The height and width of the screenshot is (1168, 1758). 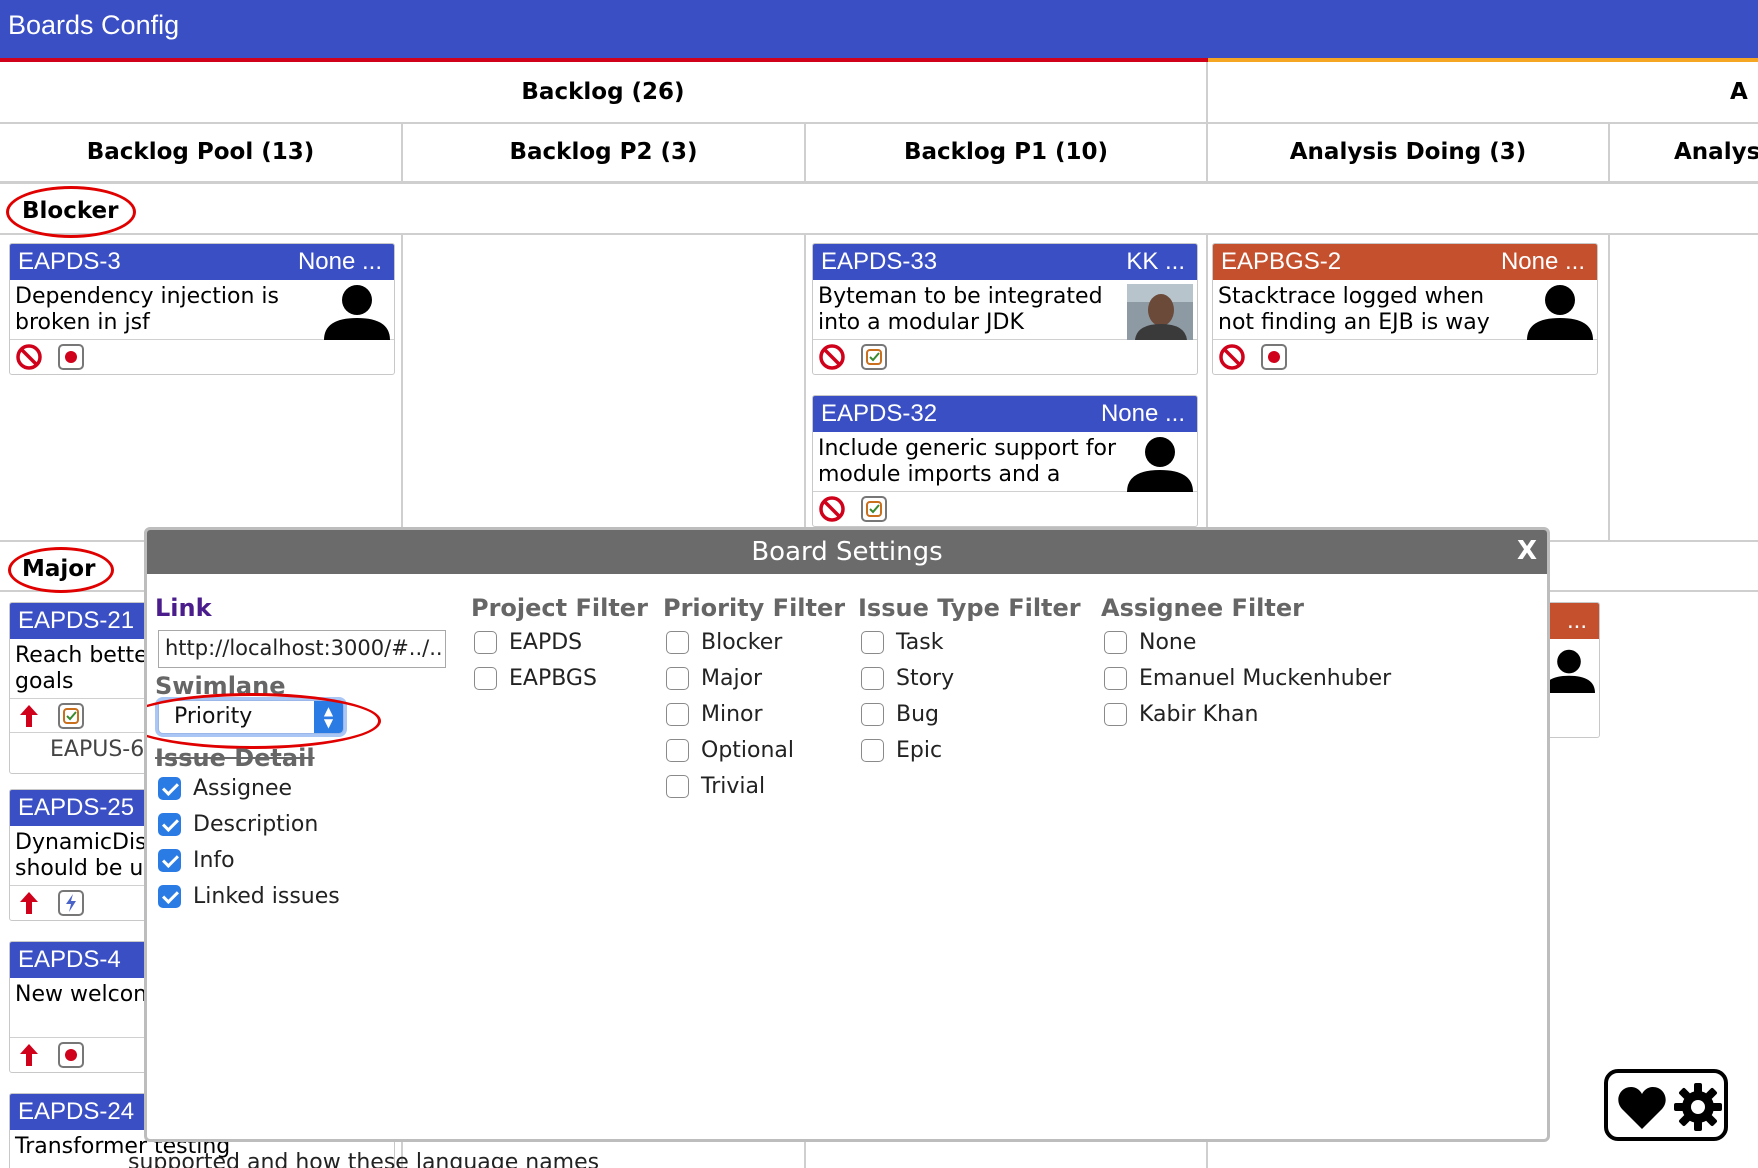 What do you see at coordinates (733, 786) in the screenshot?
I see `option-label: Trivial` at bounding box center [733, 786].